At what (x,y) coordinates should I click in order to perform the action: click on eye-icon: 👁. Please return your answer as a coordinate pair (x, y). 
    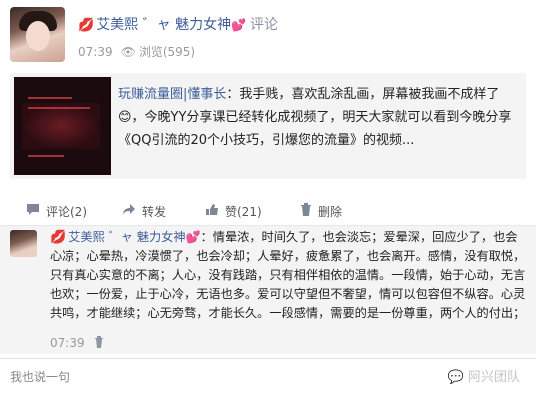
    Looking at the image, I should click on (128, 52).